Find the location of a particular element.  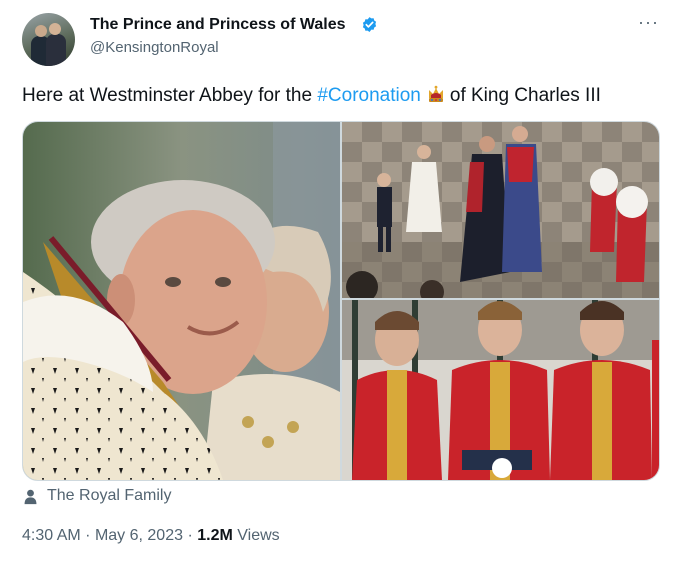

tweet-date: May 6, 2023 is located at coordinates (139, 535).